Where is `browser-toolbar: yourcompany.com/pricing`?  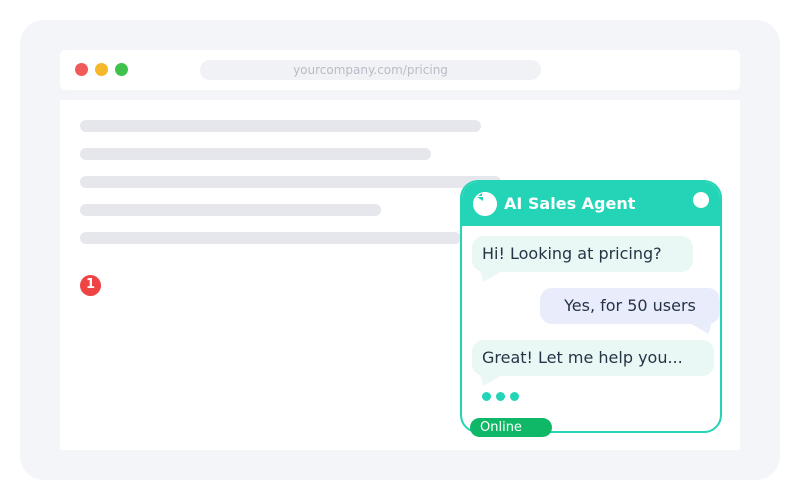
browser-toolbar: yourcompany.com/pricing is located at coordinates (400, 70).